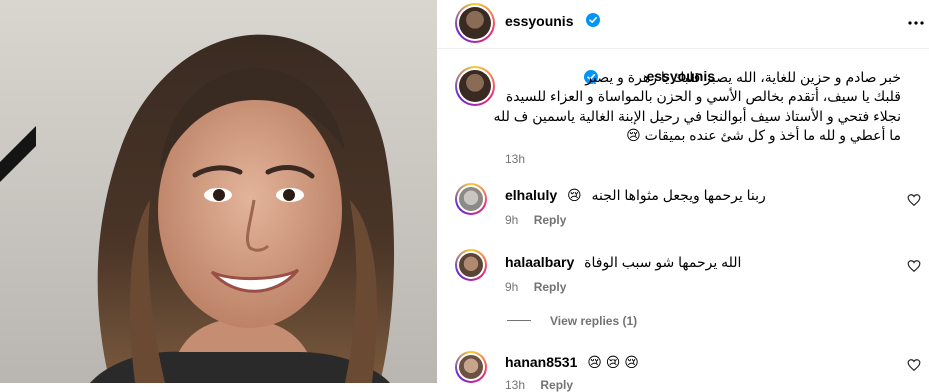 Image resolution: width=929 pixels, height=392 pixels. Describe the element at coordinates (916, 23) in the screenshot. I see `more-options-icon` at that location.